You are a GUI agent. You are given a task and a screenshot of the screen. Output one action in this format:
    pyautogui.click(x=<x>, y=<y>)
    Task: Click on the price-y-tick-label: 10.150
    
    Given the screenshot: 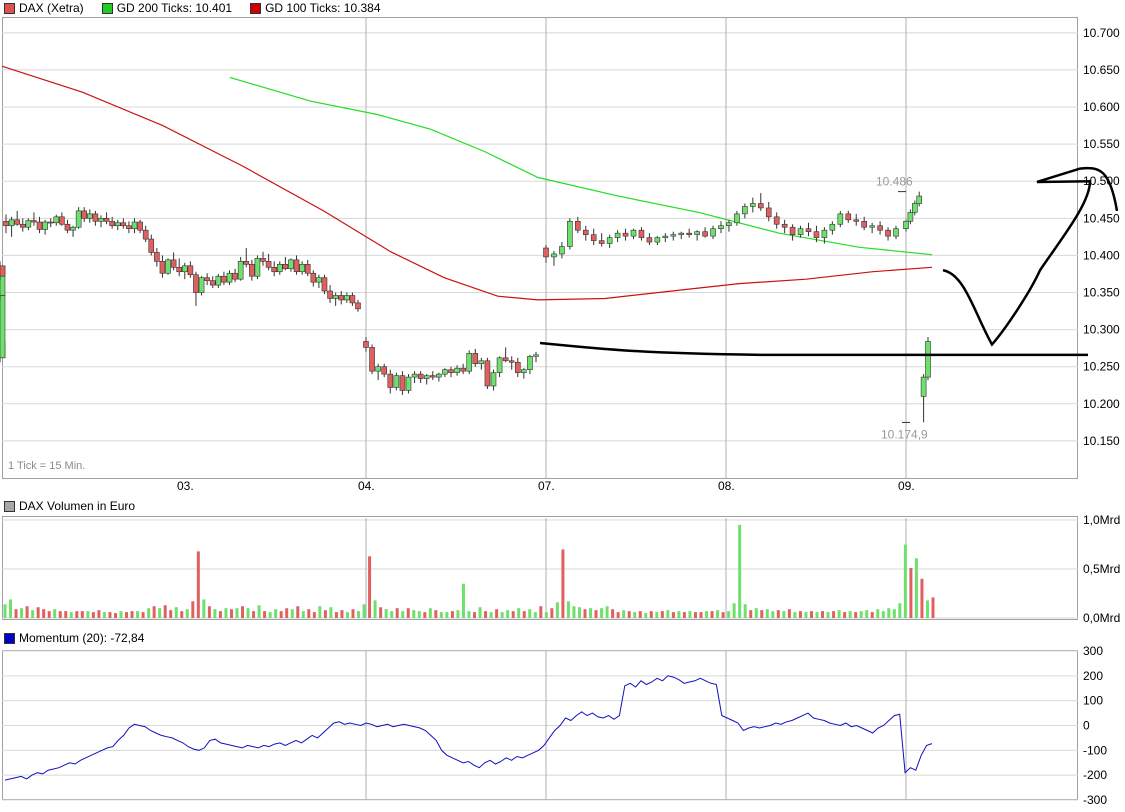 What is the action you would take?
    pyautogui.click(x=1101, y=441)
    